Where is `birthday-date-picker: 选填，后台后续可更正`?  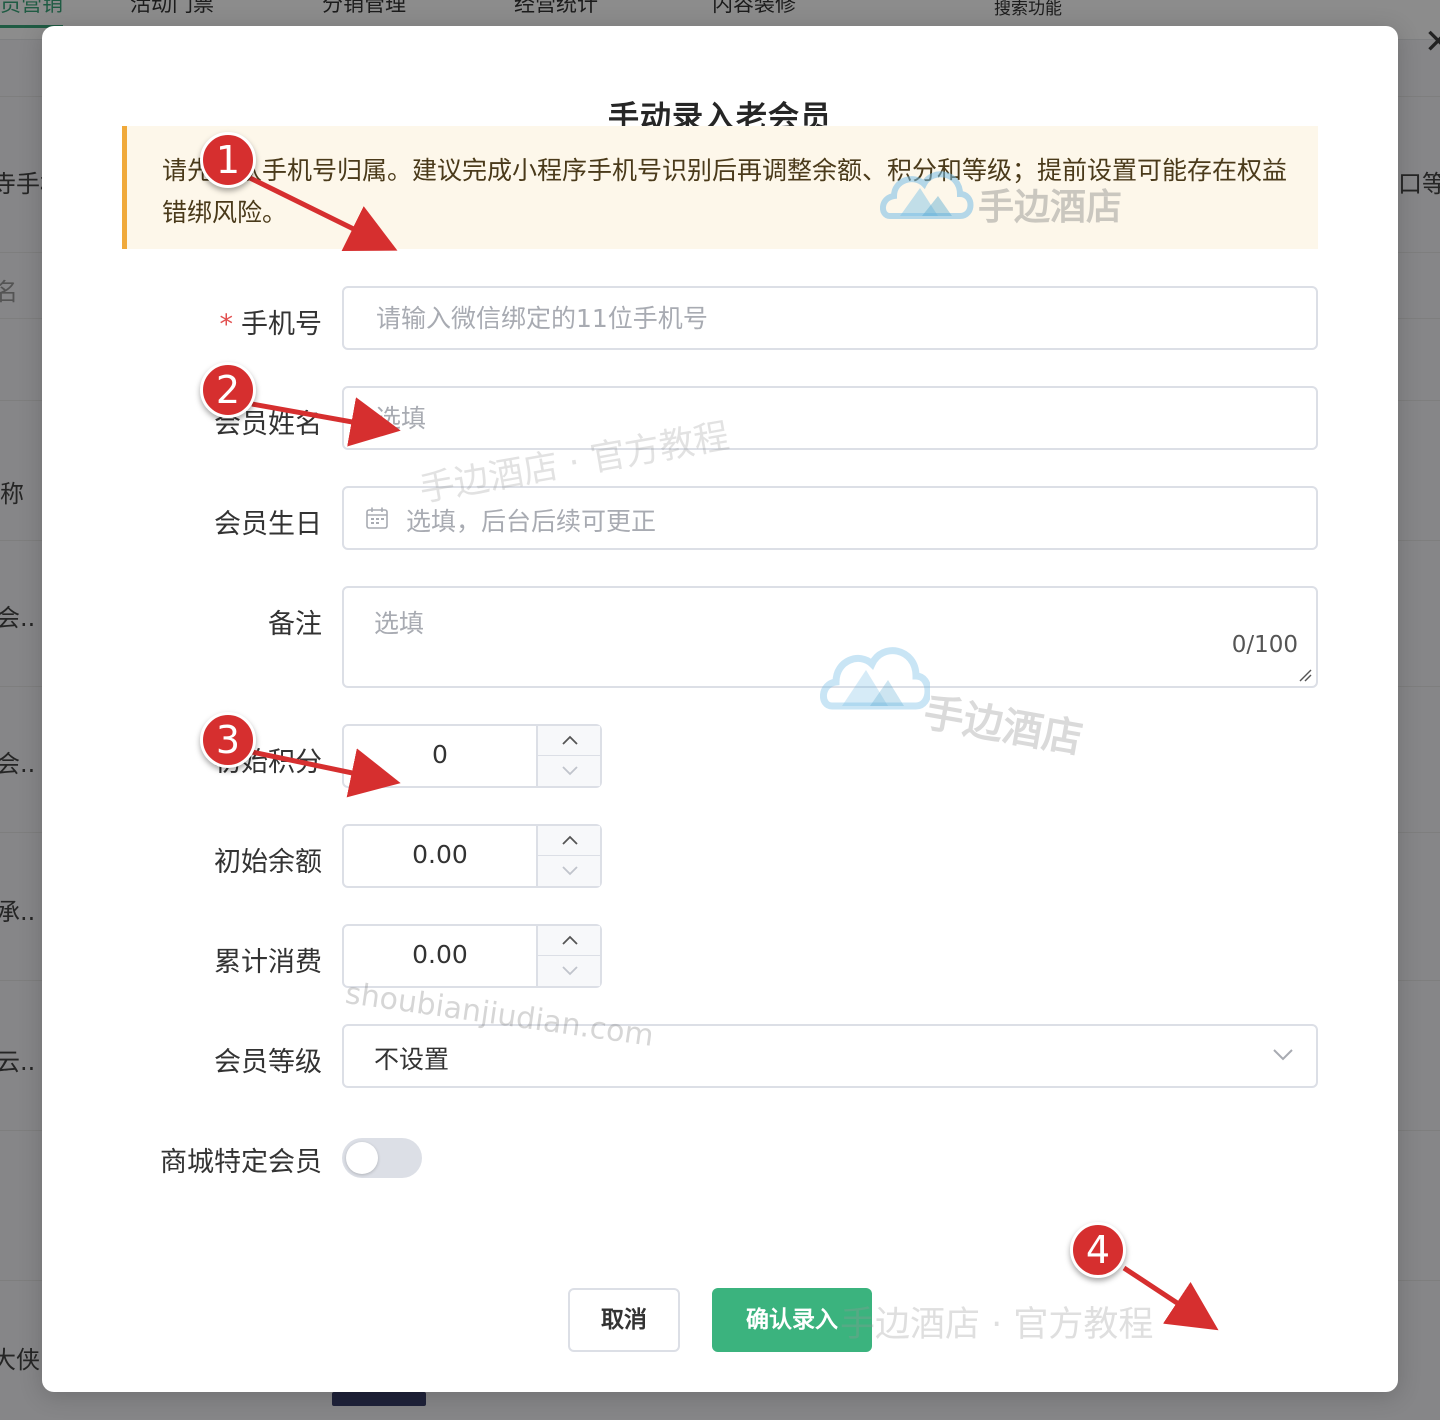
birthday-date-picker: 选填，后台后续可更正 is located at coordinates (830, 518).